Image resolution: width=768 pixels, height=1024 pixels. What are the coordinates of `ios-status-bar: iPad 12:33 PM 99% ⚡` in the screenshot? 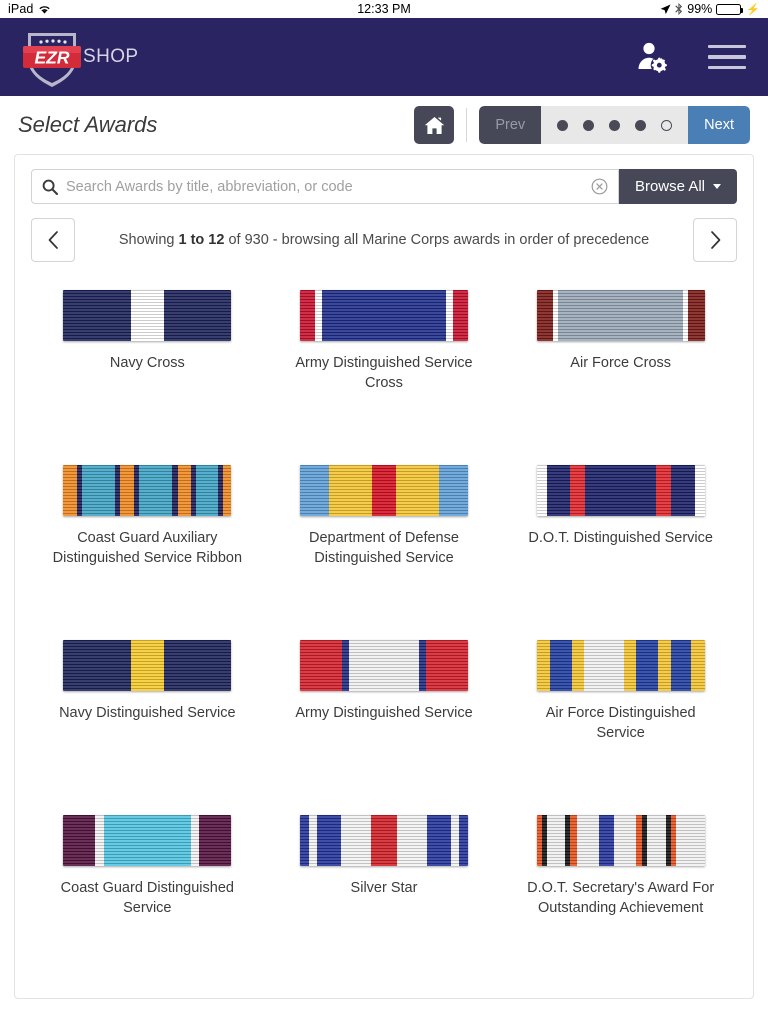 It's located at (384, 9).